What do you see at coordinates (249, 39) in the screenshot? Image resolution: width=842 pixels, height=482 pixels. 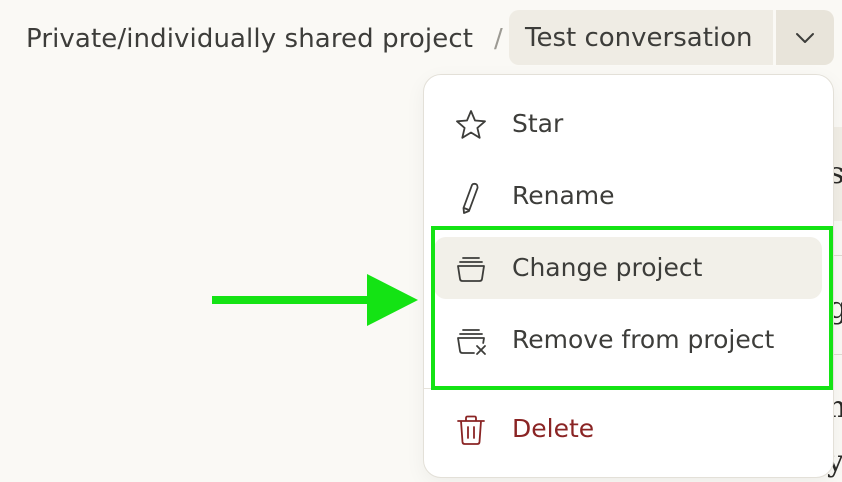 I see `breadcrumb-project: Private/individually shared project` at bounding box center [249, 39].